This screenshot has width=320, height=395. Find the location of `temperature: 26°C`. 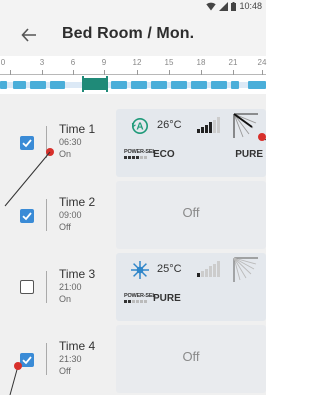

temperature: 26°C is located at coordinates (169, 125).